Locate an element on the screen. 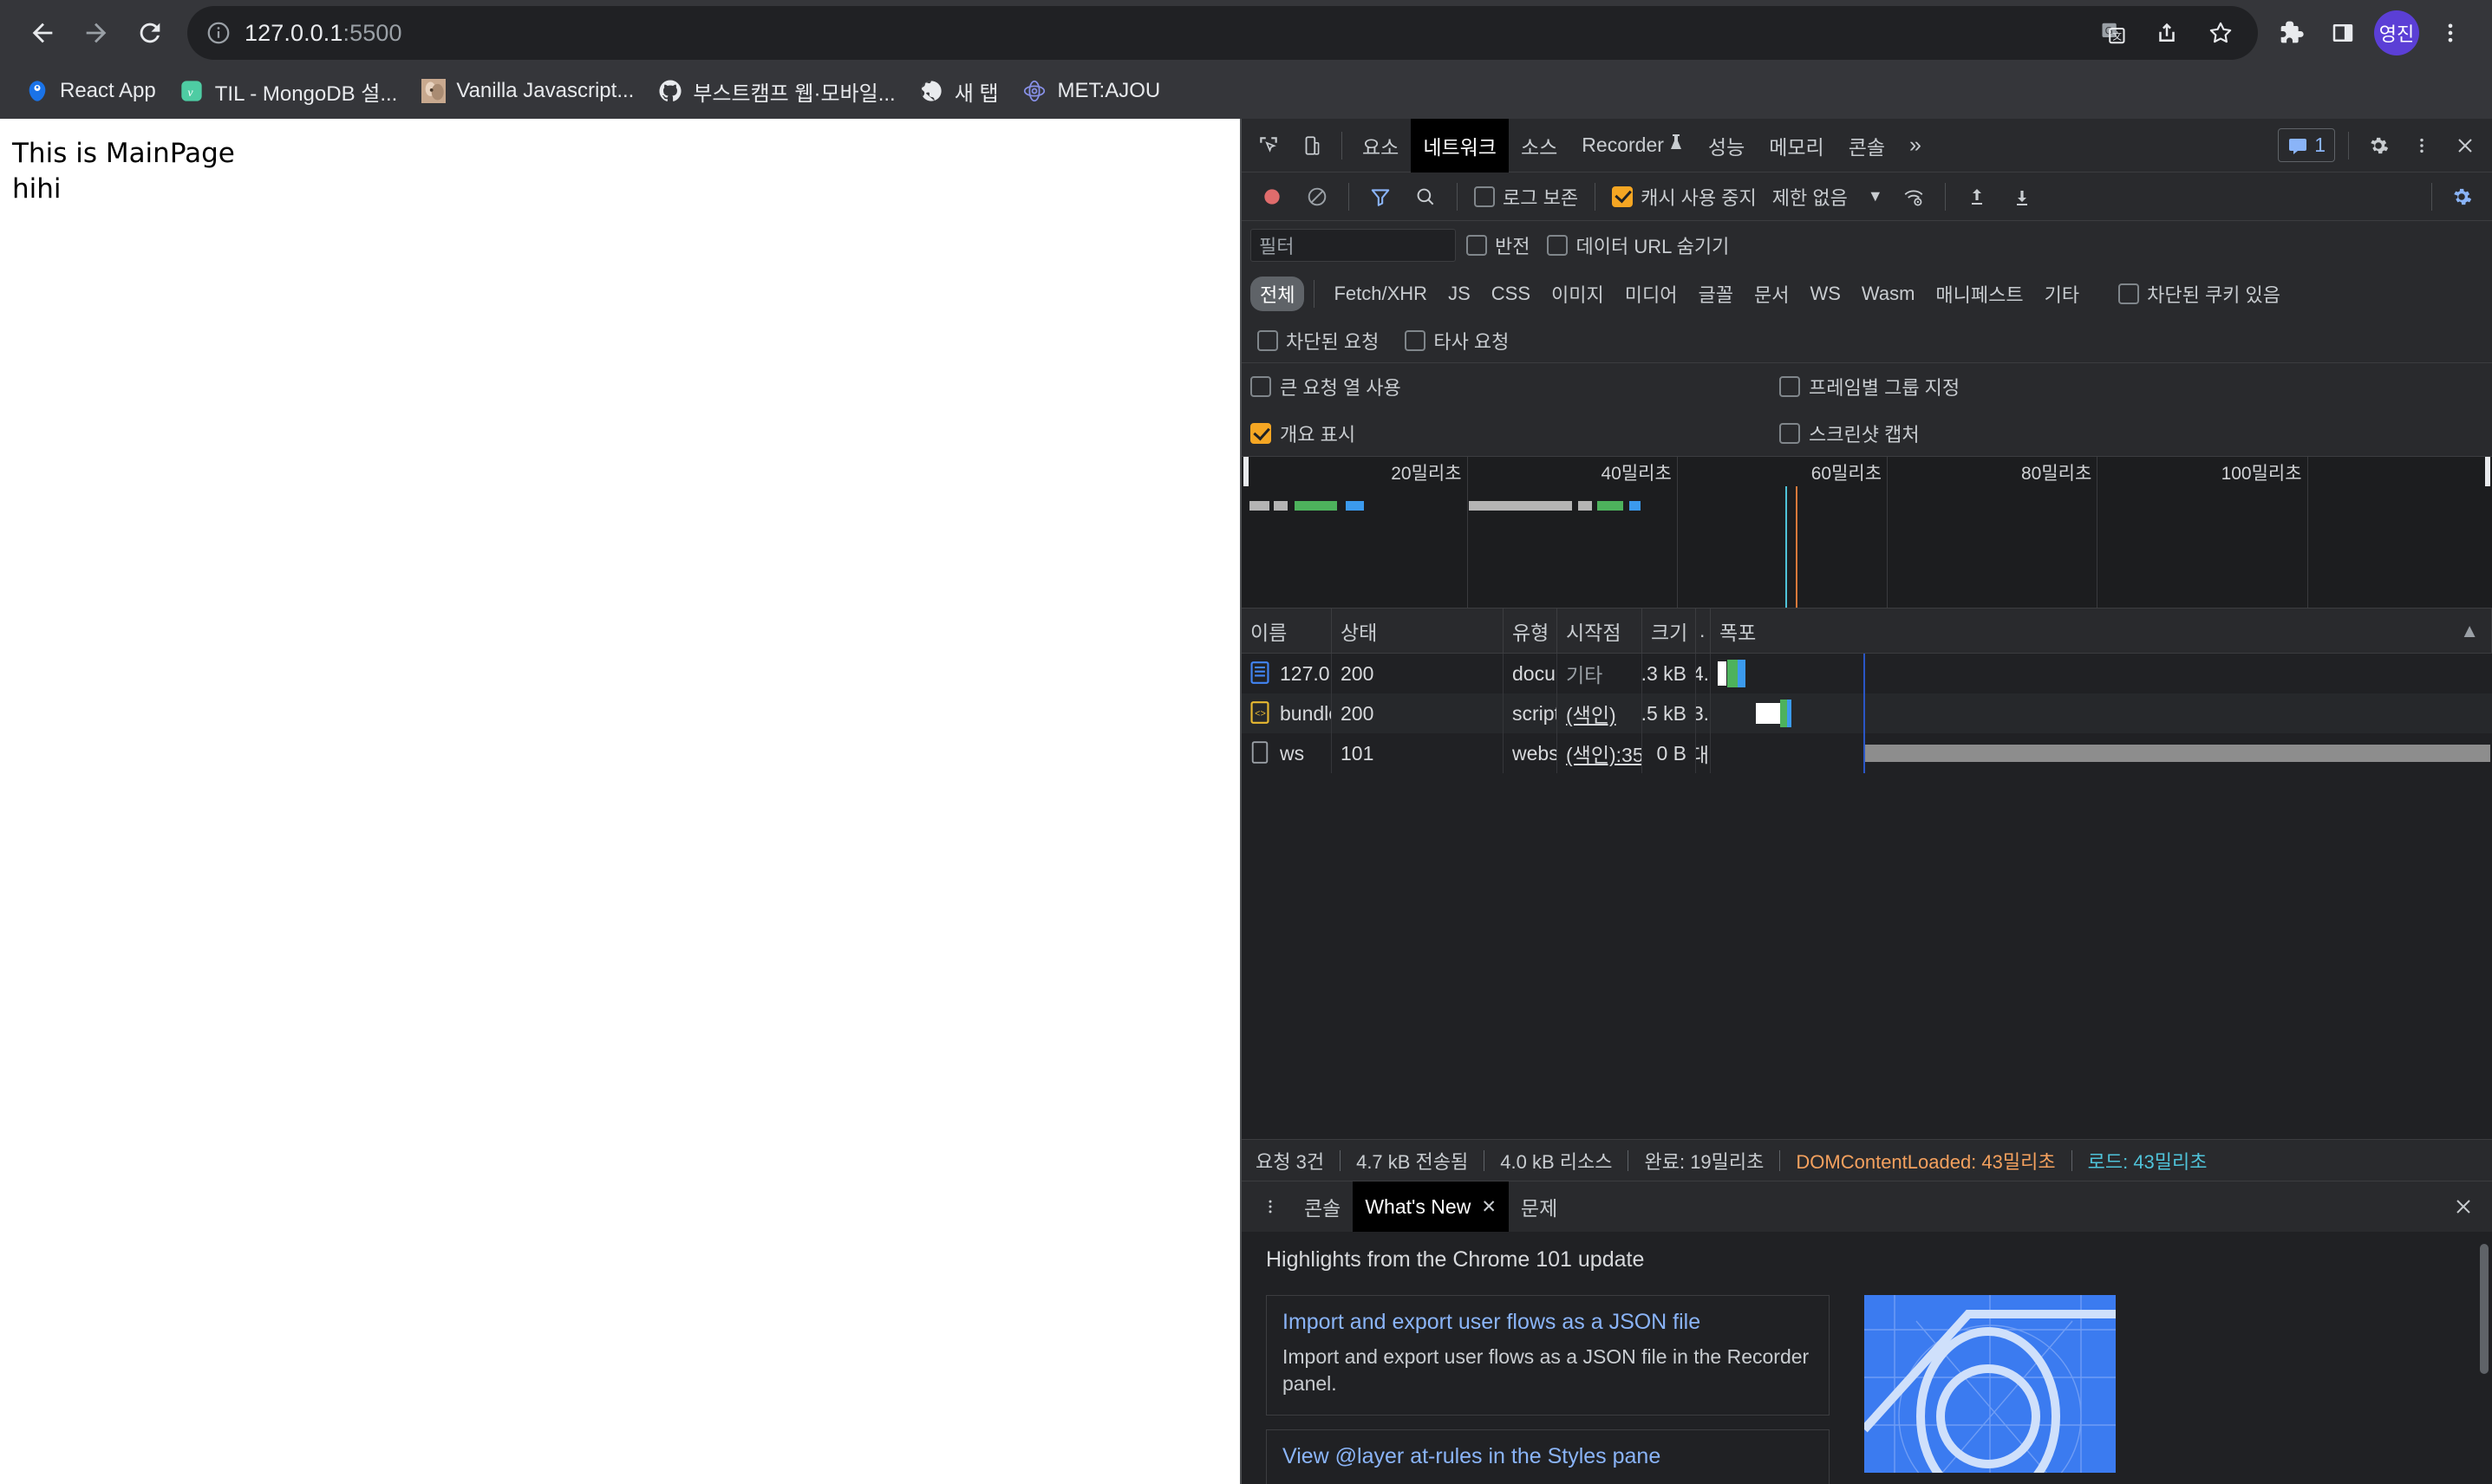 This screenshot has height=1484, width=2492. column-header-name: 이름 is located at coordinates (1287, 631).